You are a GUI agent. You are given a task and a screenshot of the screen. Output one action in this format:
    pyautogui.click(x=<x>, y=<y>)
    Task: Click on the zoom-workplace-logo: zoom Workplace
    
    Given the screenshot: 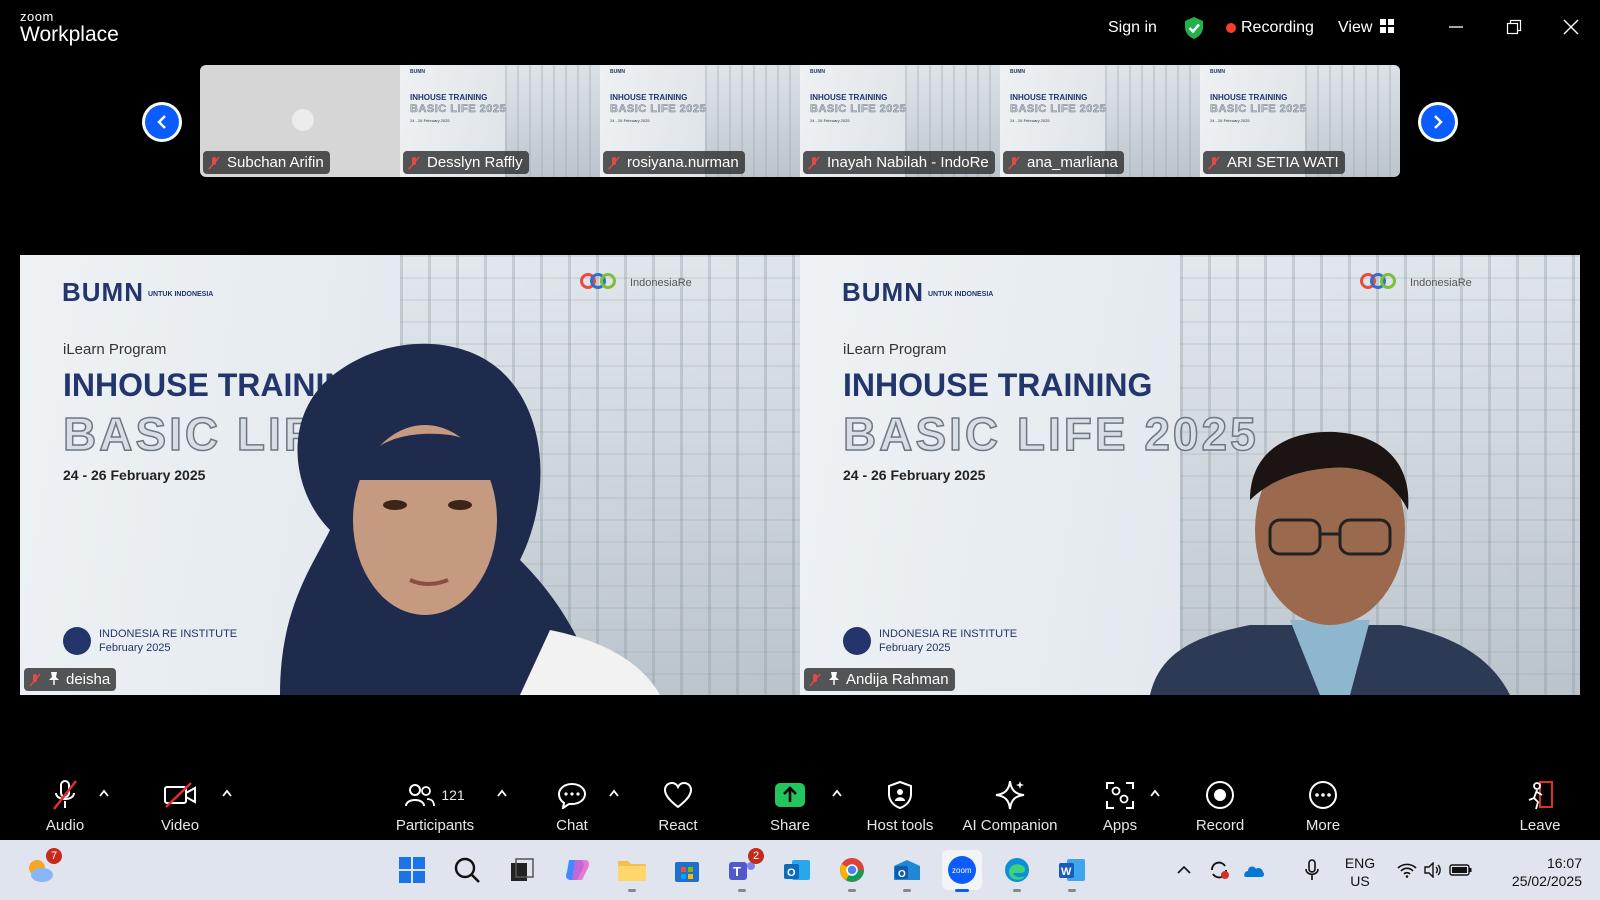 What is the action you would take?
    pyautogui.click(x=69, y=27)
    